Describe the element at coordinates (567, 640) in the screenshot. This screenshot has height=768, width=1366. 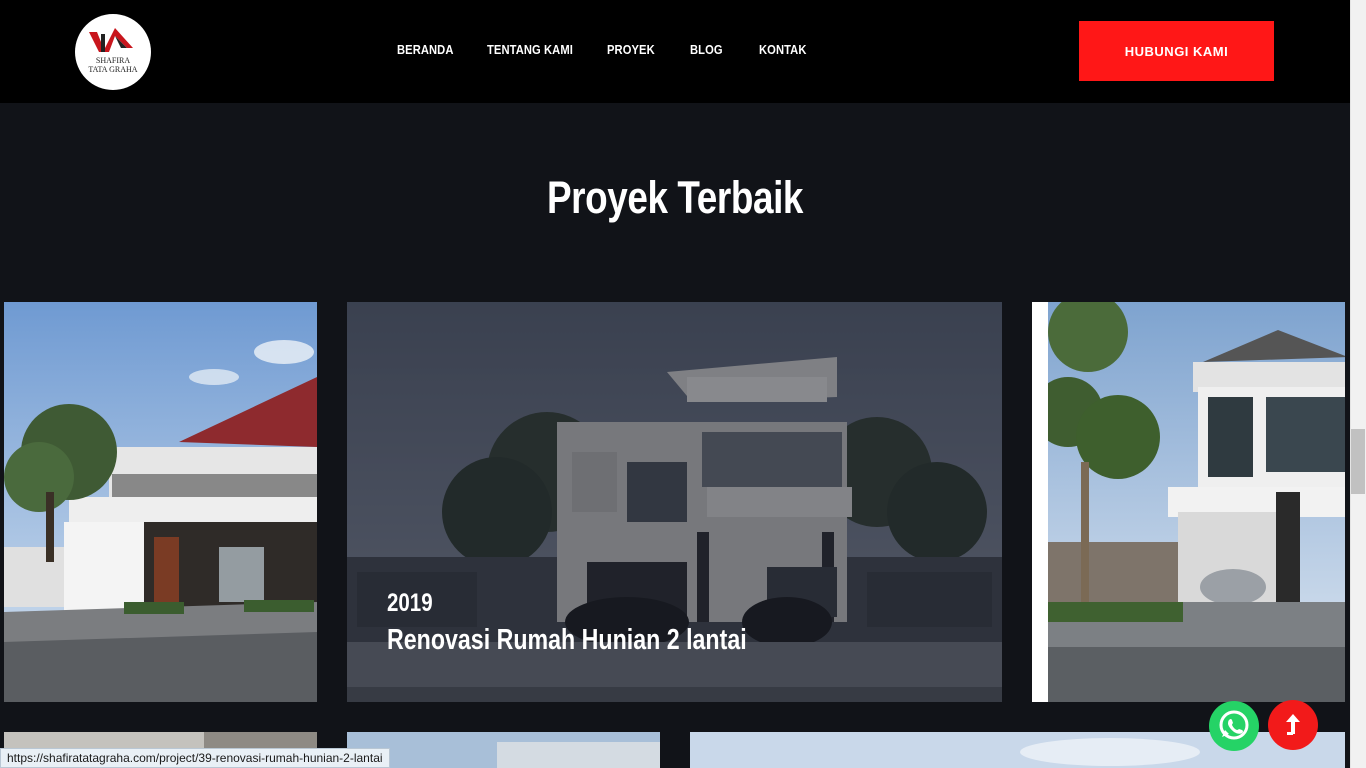
I see `project-title: Renovasi Rumah Hunian 2 lantai` at that location.